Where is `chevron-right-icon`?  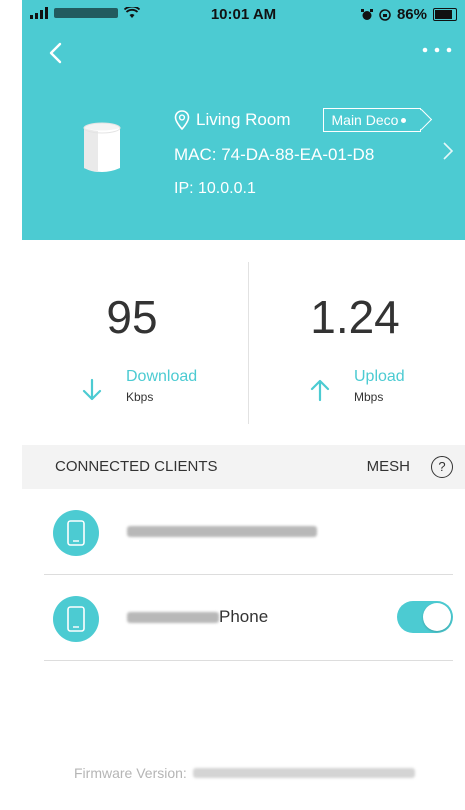 chevron-right-icon is located at coordinates (448, 151).